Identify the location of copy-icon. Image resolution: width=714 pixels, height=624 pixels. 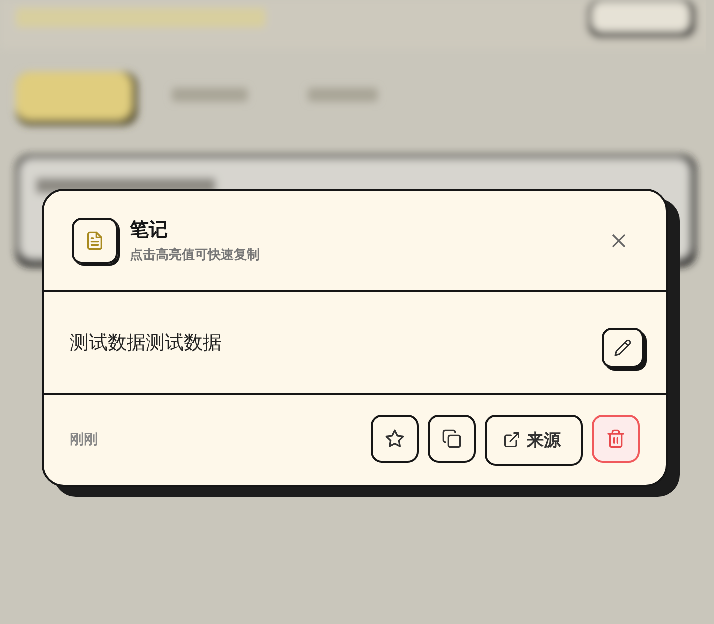
(452, 438).